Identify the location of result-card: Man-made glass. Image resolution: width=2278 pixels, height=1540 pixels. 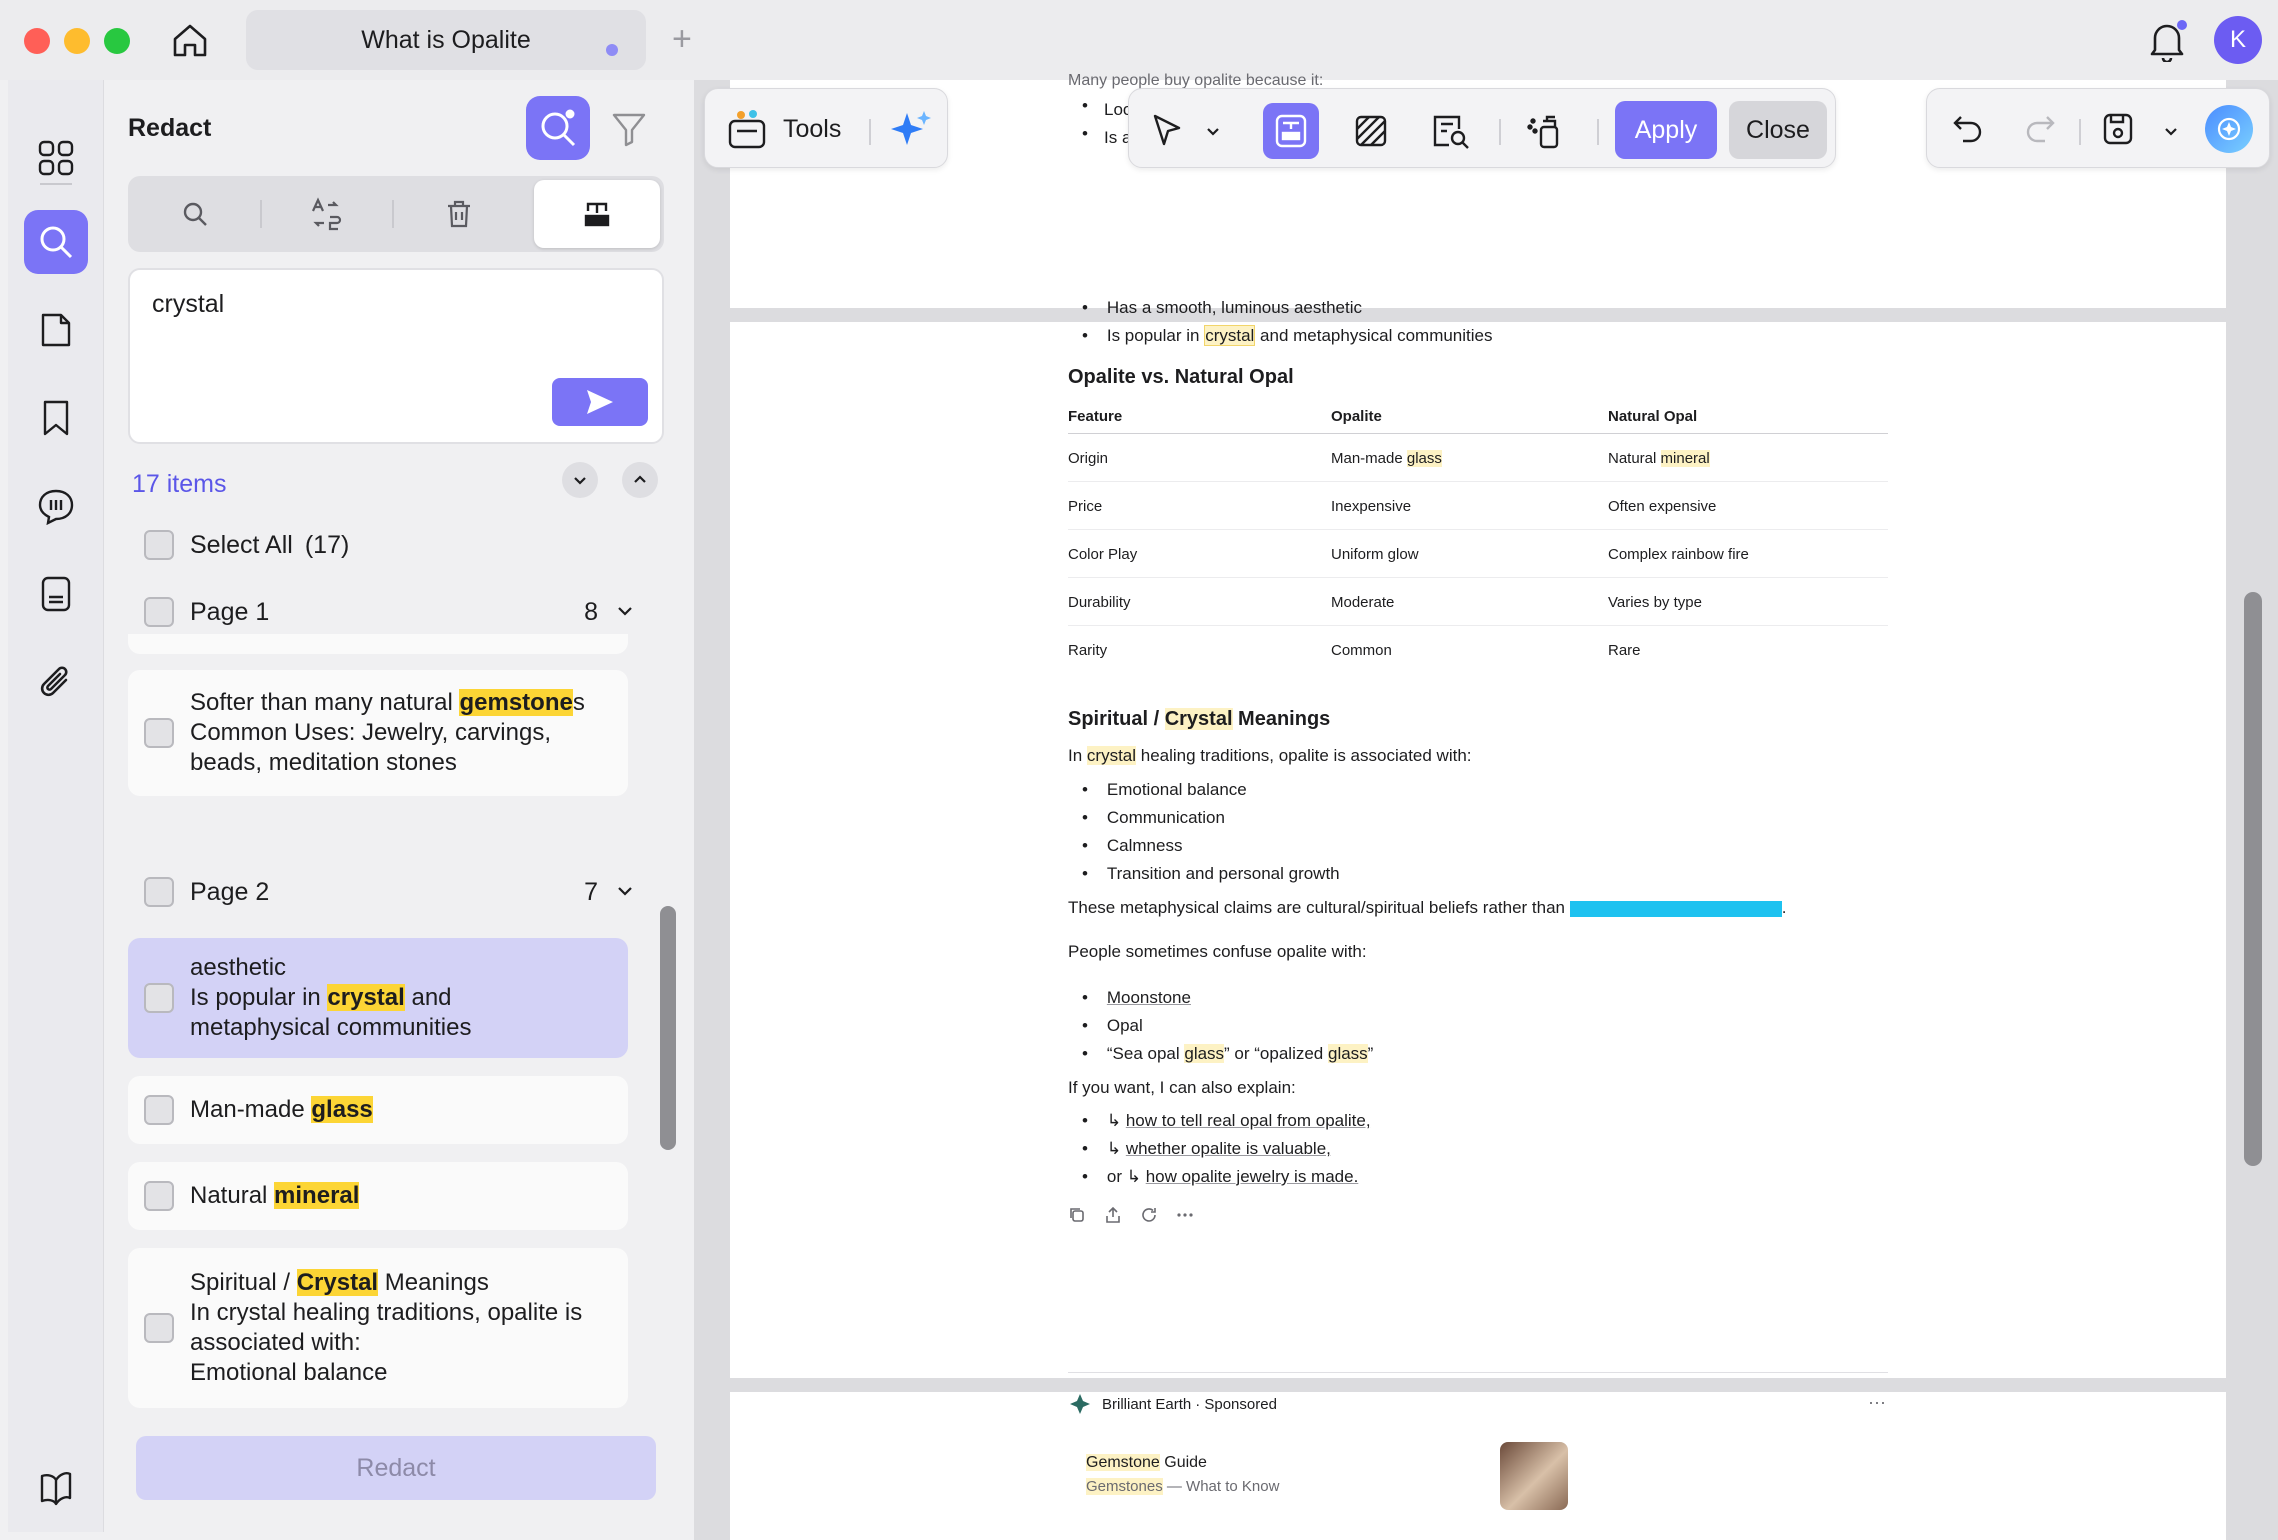
(378, 1110).